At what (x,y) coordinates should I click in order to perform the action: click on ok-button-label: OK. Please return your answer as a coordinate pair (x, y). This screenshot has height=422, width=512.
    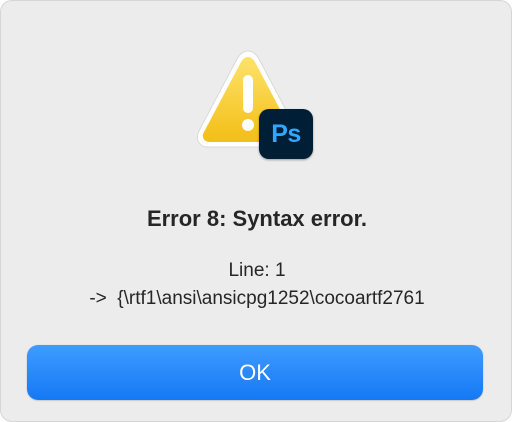
    Looking at the image, I should click on (255, 372).